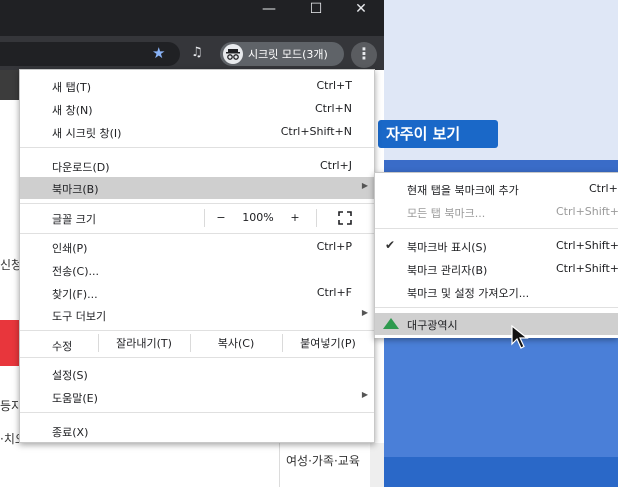 This screenshot has height=487, width=618. I want to click on minimize-button: —, so click(269, 10).